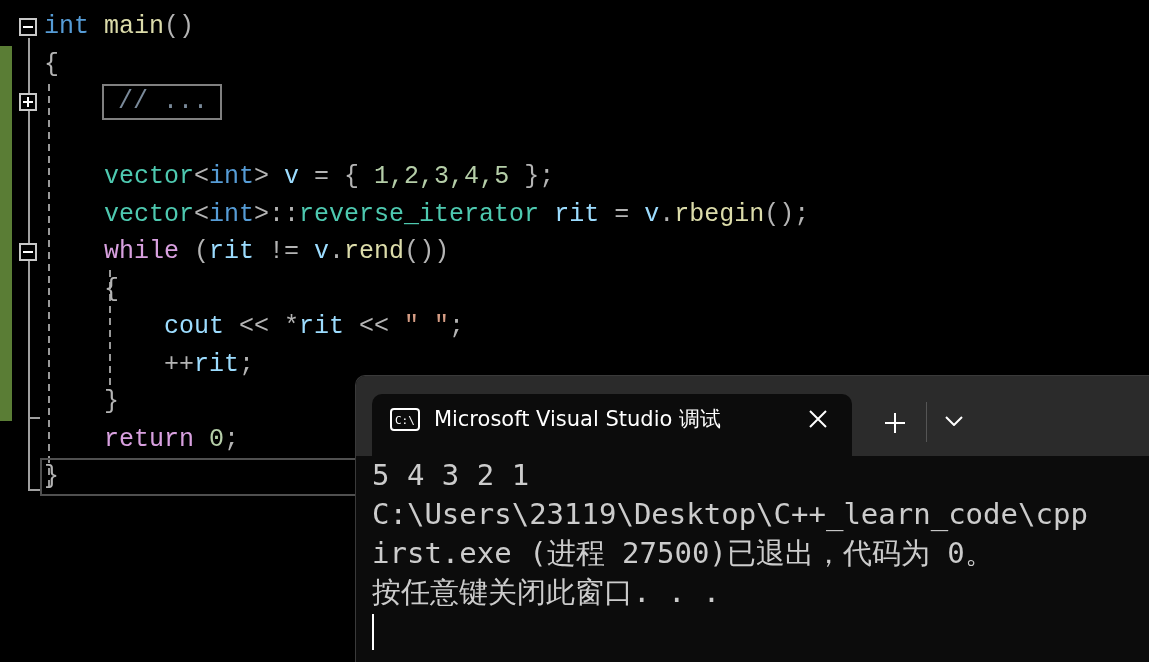  I want to click on code-line: return 0;, so click(171, 439).